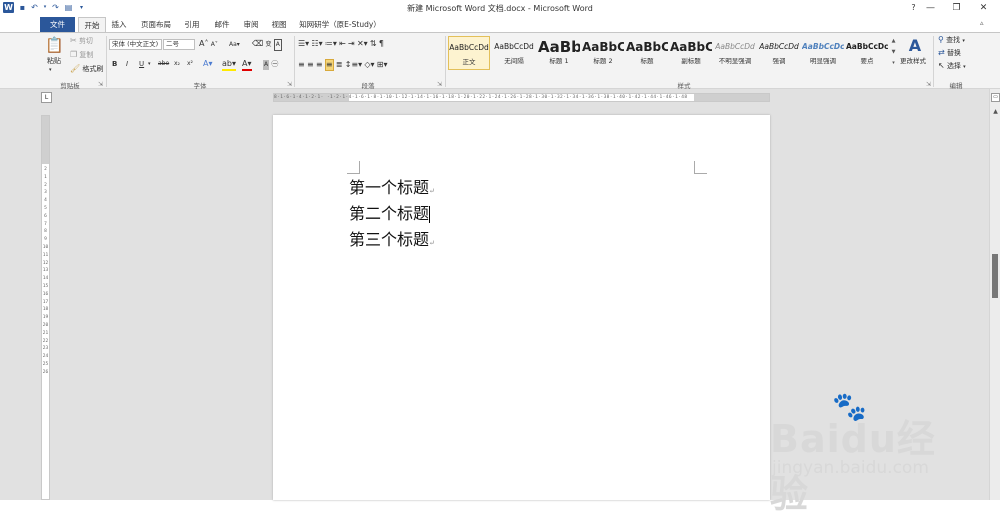 The height and width of the screenshot is (518, 1000). I want to click on styles-launcher-icon: ⇲, so click(928, 84).